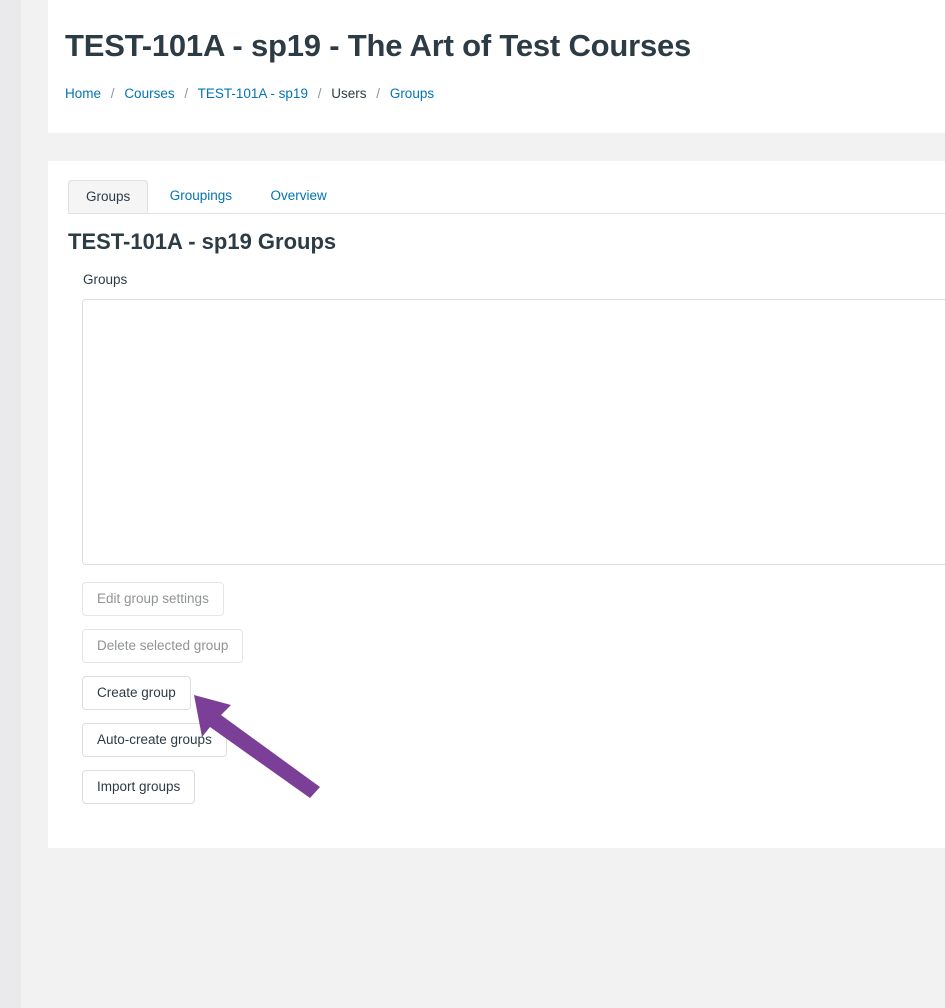  Describe the element at coordinates (149, 93) in the screenshot. I see `breadcrumb-item-courses: Courses` at that location.